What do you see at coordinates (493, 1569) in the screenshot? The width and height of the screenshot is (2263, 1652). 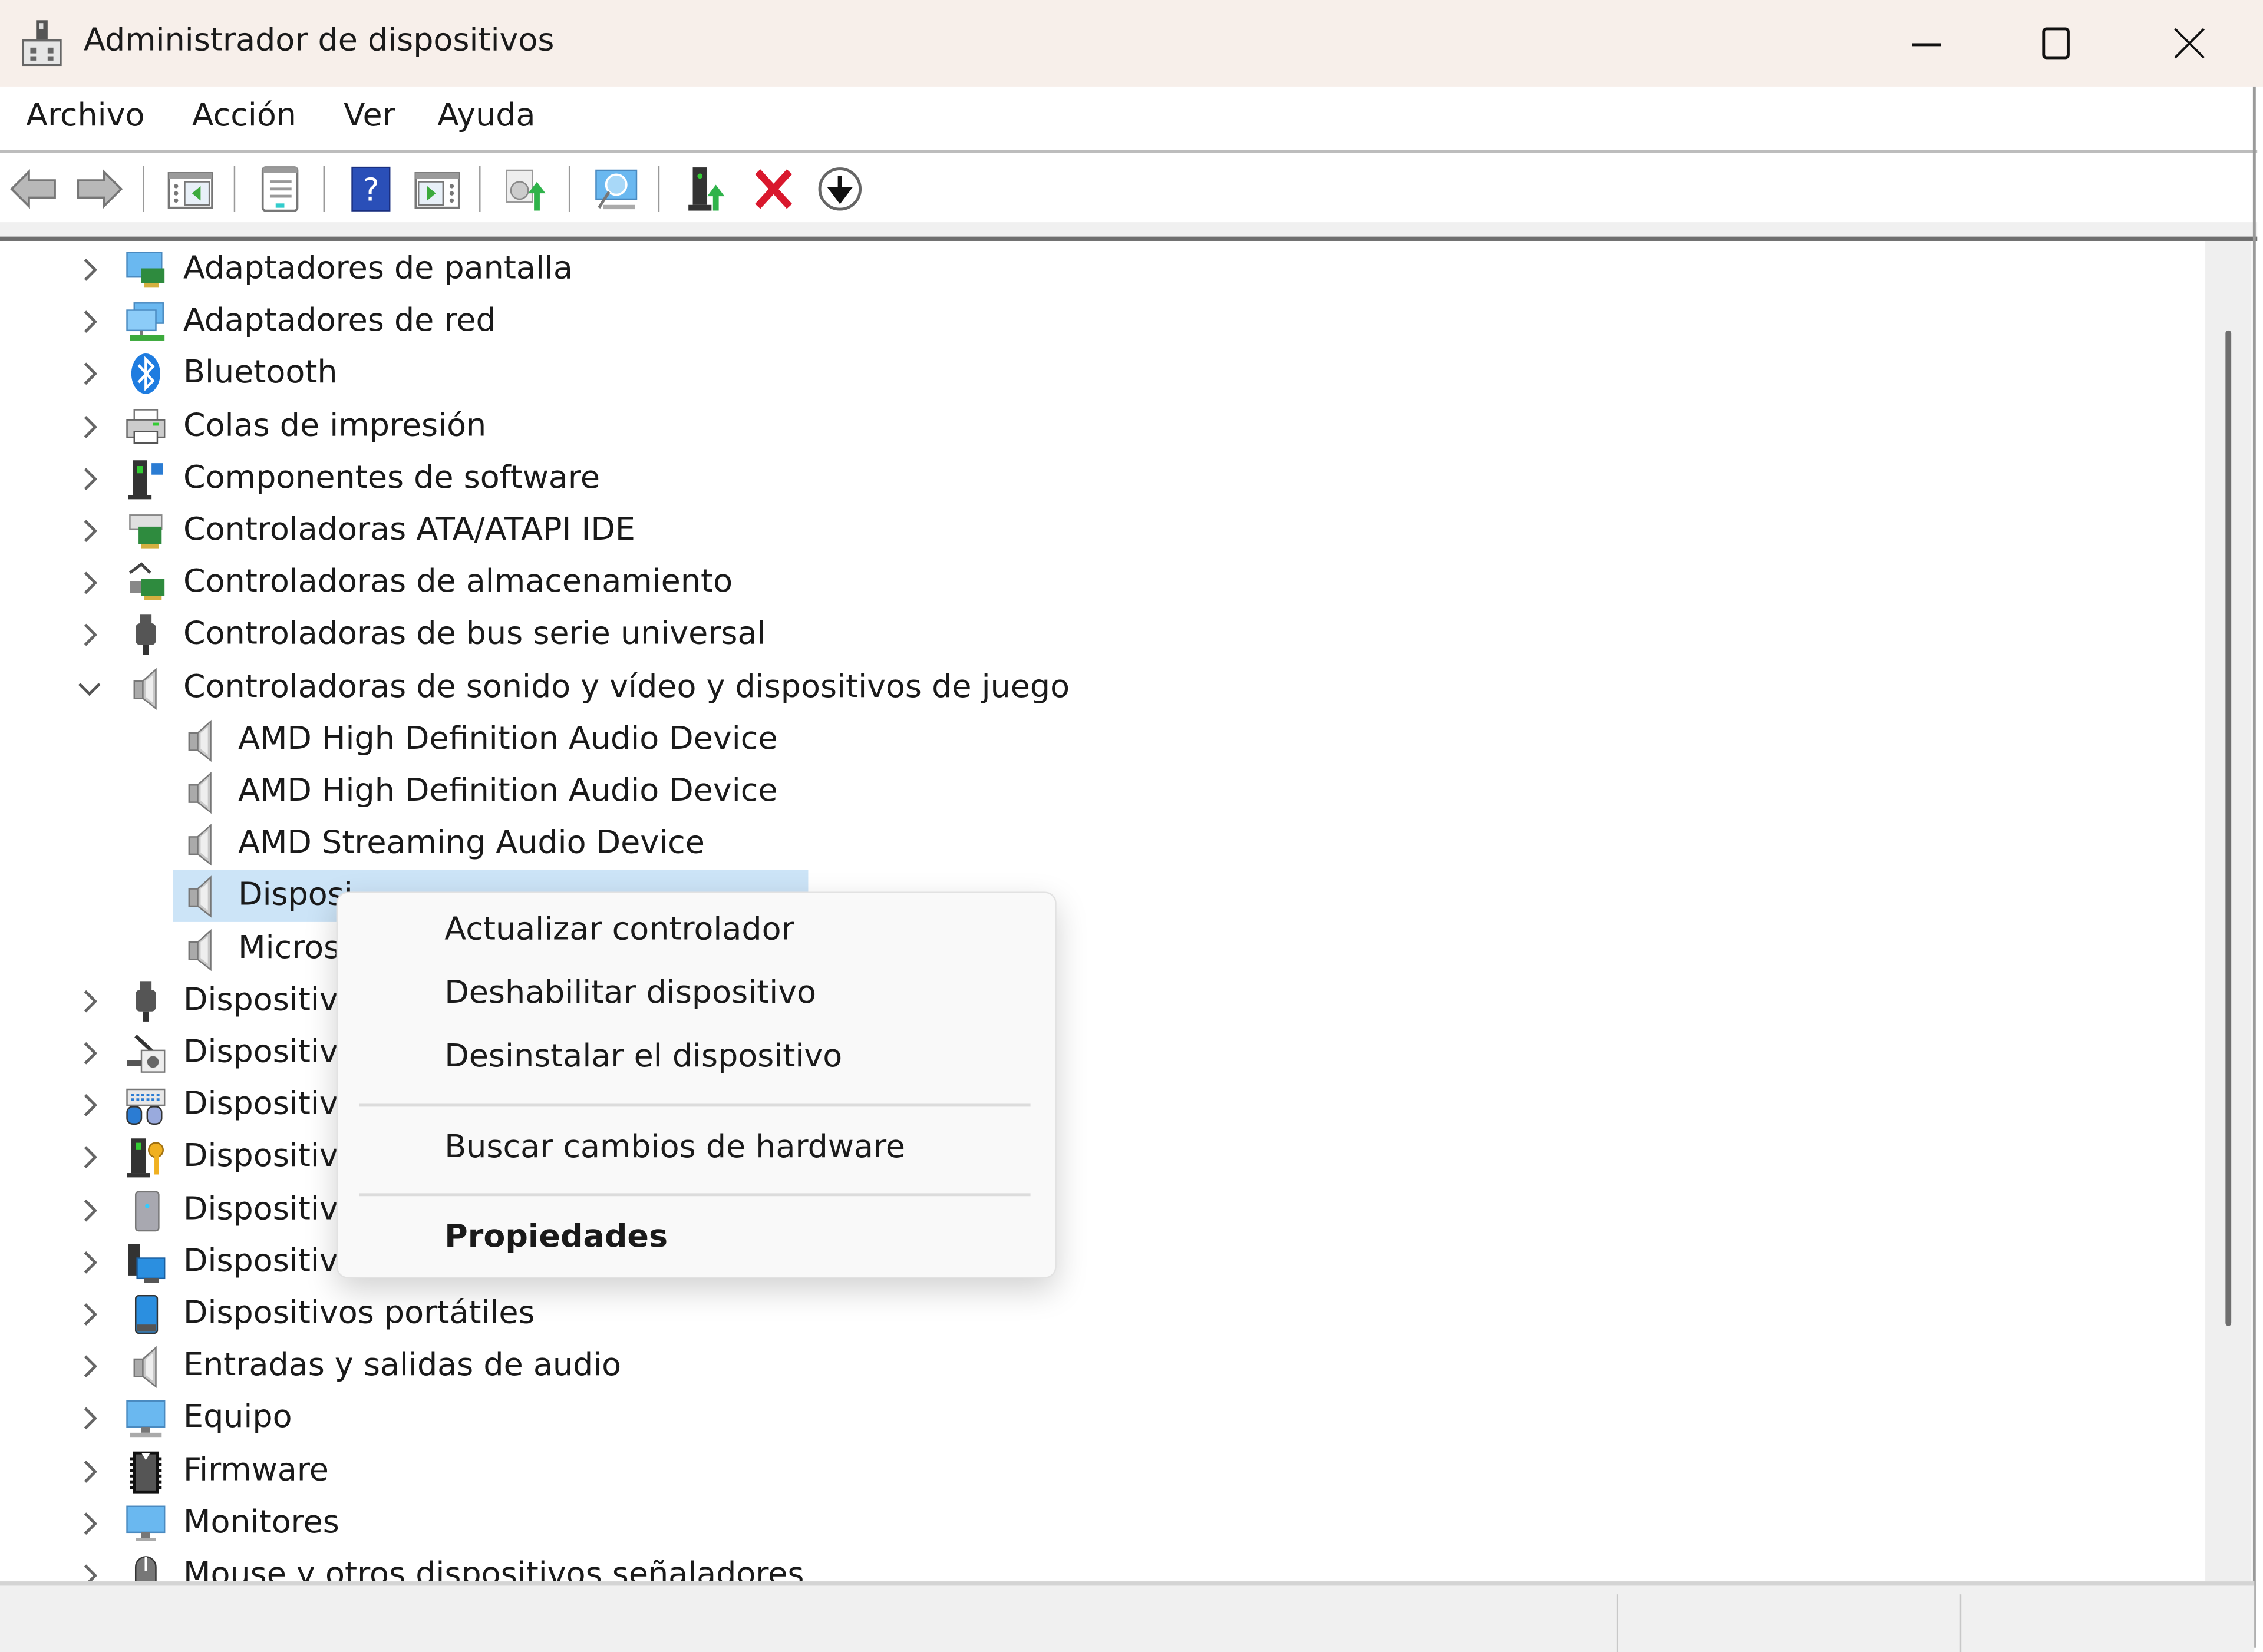 I see `tree-item-label: Mouse y otros dispositivos señaladores` at bounding box center [493, 1569].